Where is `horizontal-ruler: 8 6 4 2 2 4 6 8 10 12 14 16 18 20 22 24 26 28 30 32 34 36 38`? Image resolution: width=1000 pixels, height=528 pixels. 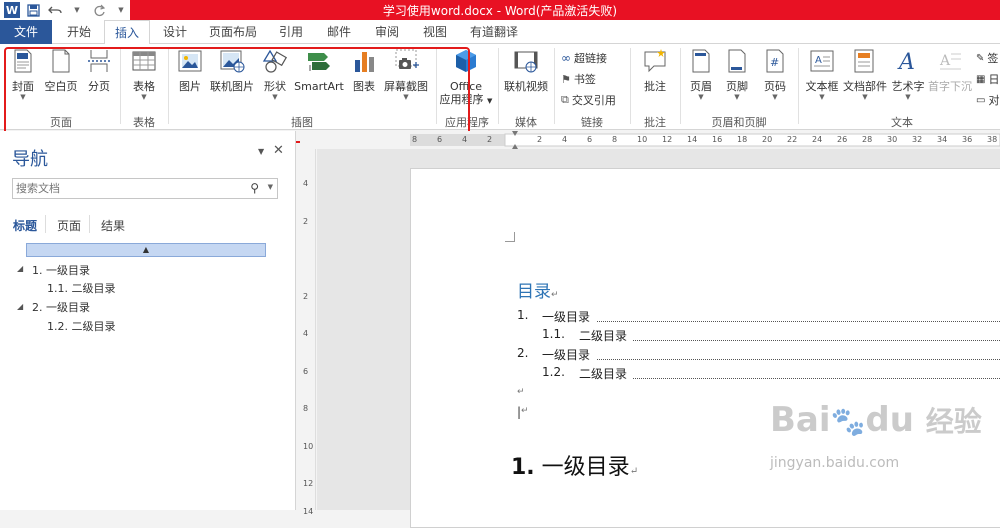
horizontal-ruler: 8 6 4 2 2 4 6 8 10 12 14 16 18 20 22 24 26 28 30 32 34 36 38 is located at coordinates (650, 140).